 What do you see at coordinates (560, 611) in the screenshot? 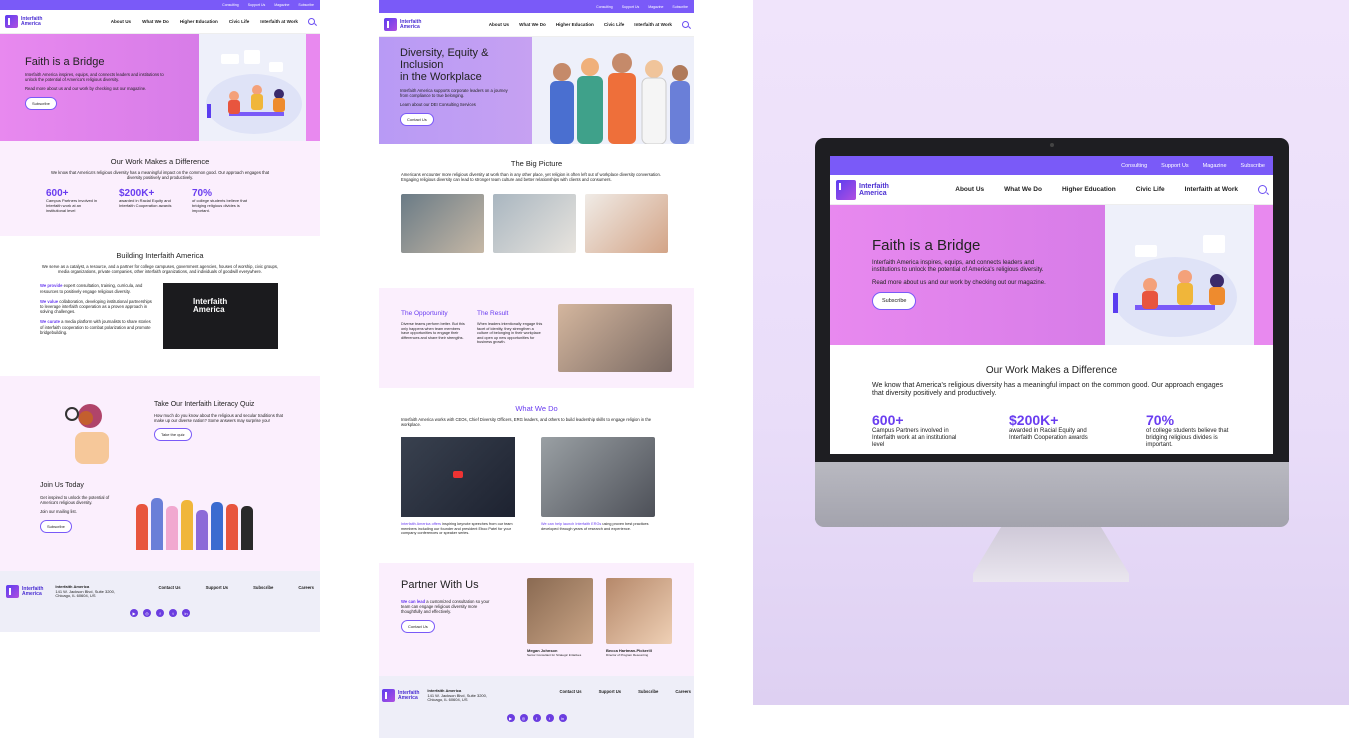
I see `photo-megan` at bounding box center [560, 611].